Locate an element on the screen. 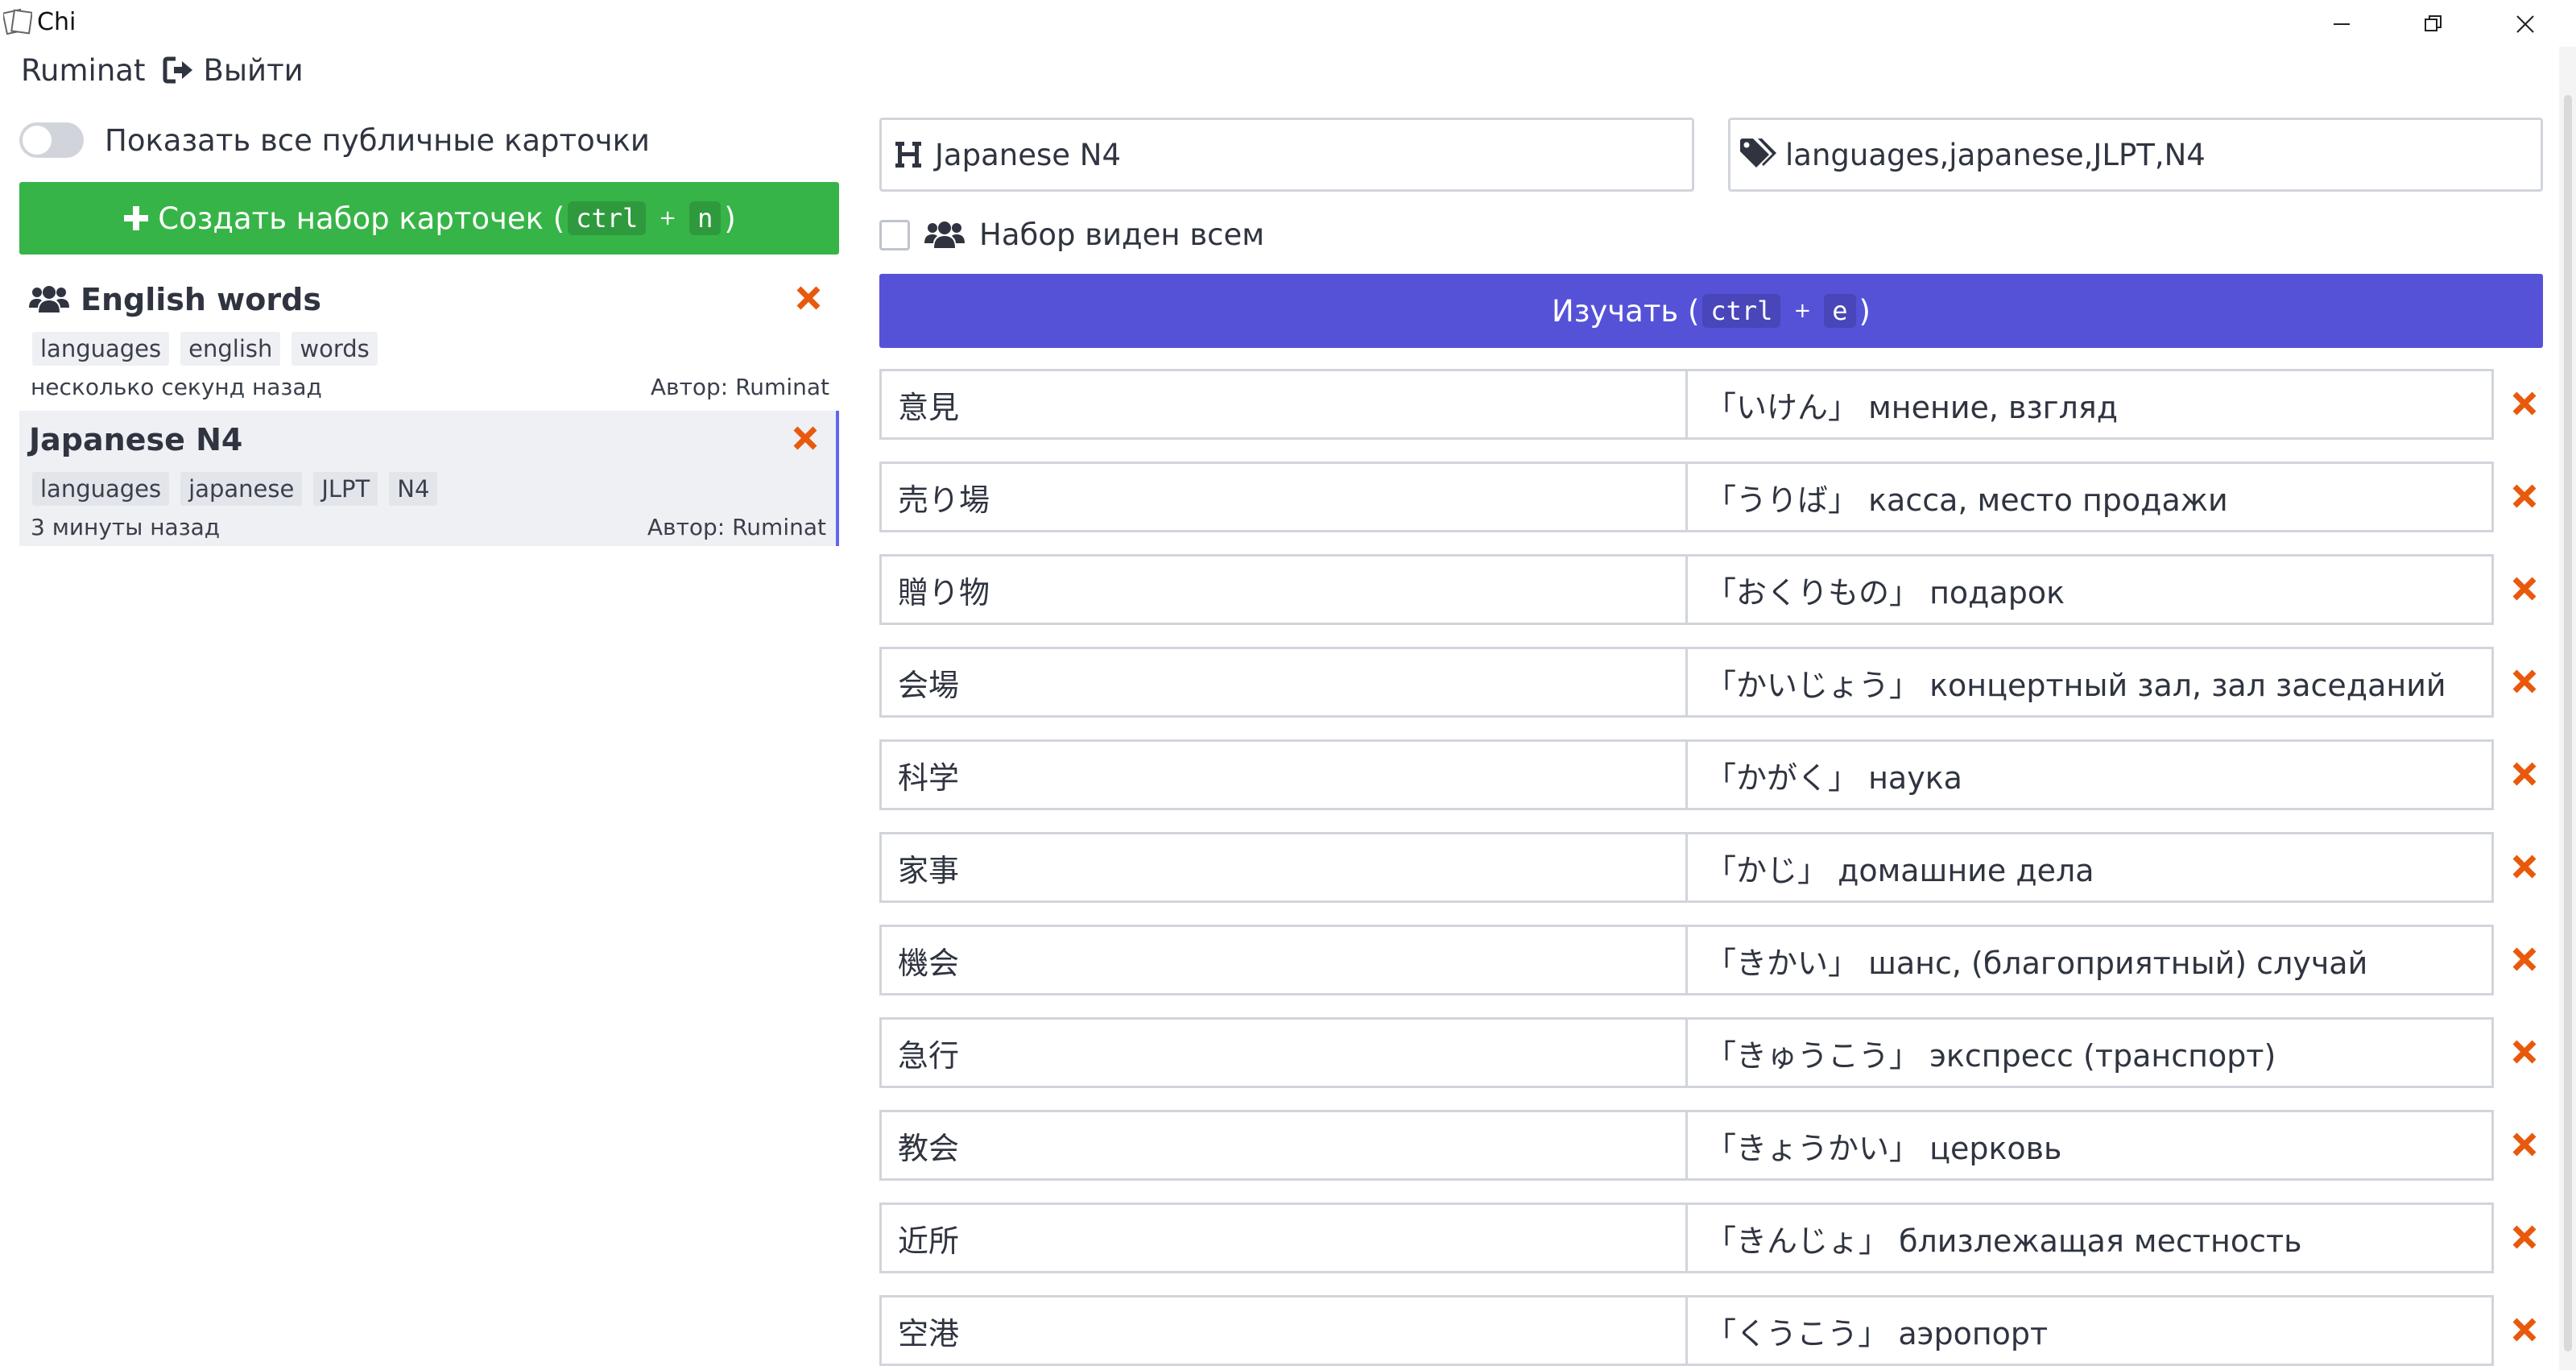 This screenshot has height=1370, width=2576. tag: japanese is located at coordinates (242, 489).